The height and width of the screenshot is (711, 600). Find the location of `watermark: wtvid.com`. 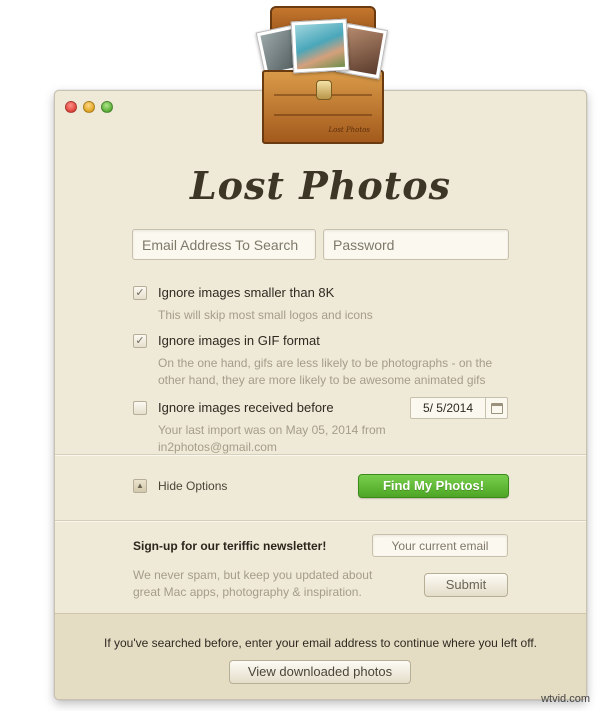

watermark: wtvid.com is located at coordinates (565, 699).